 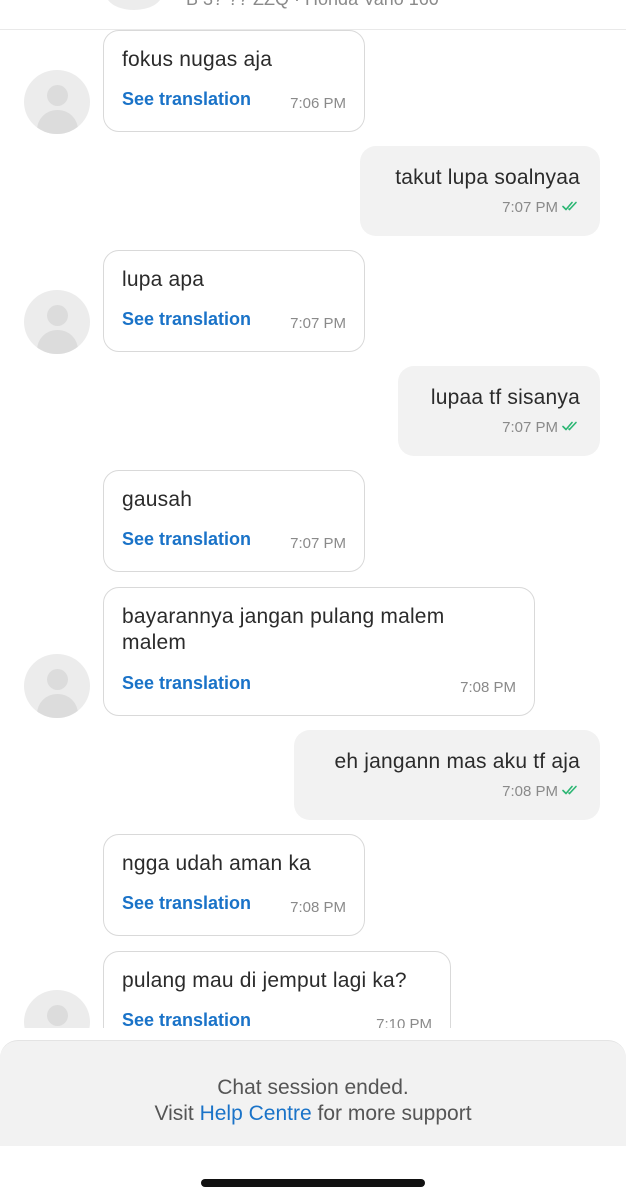 What do you see at coordinates (234, 81) in the screenshot?
I see `incoming-message: fokus nugas aja See translation 7:06 PM` at bounding box center [234, 81].